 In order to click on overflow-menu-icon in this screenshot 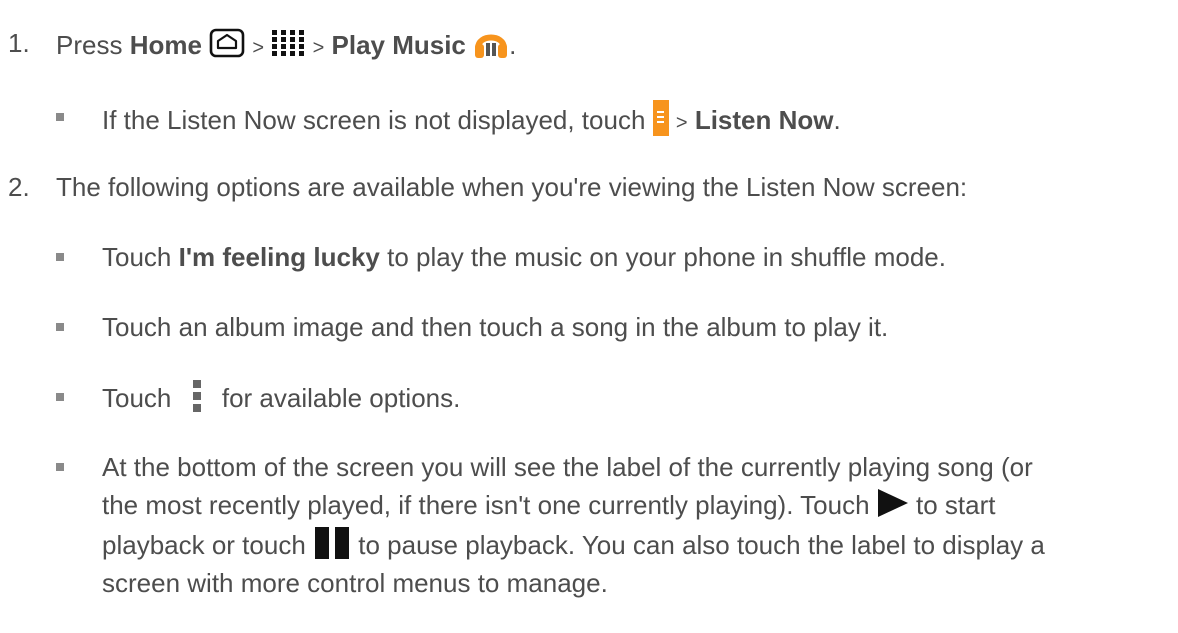, I will do `click(196, 400)`.